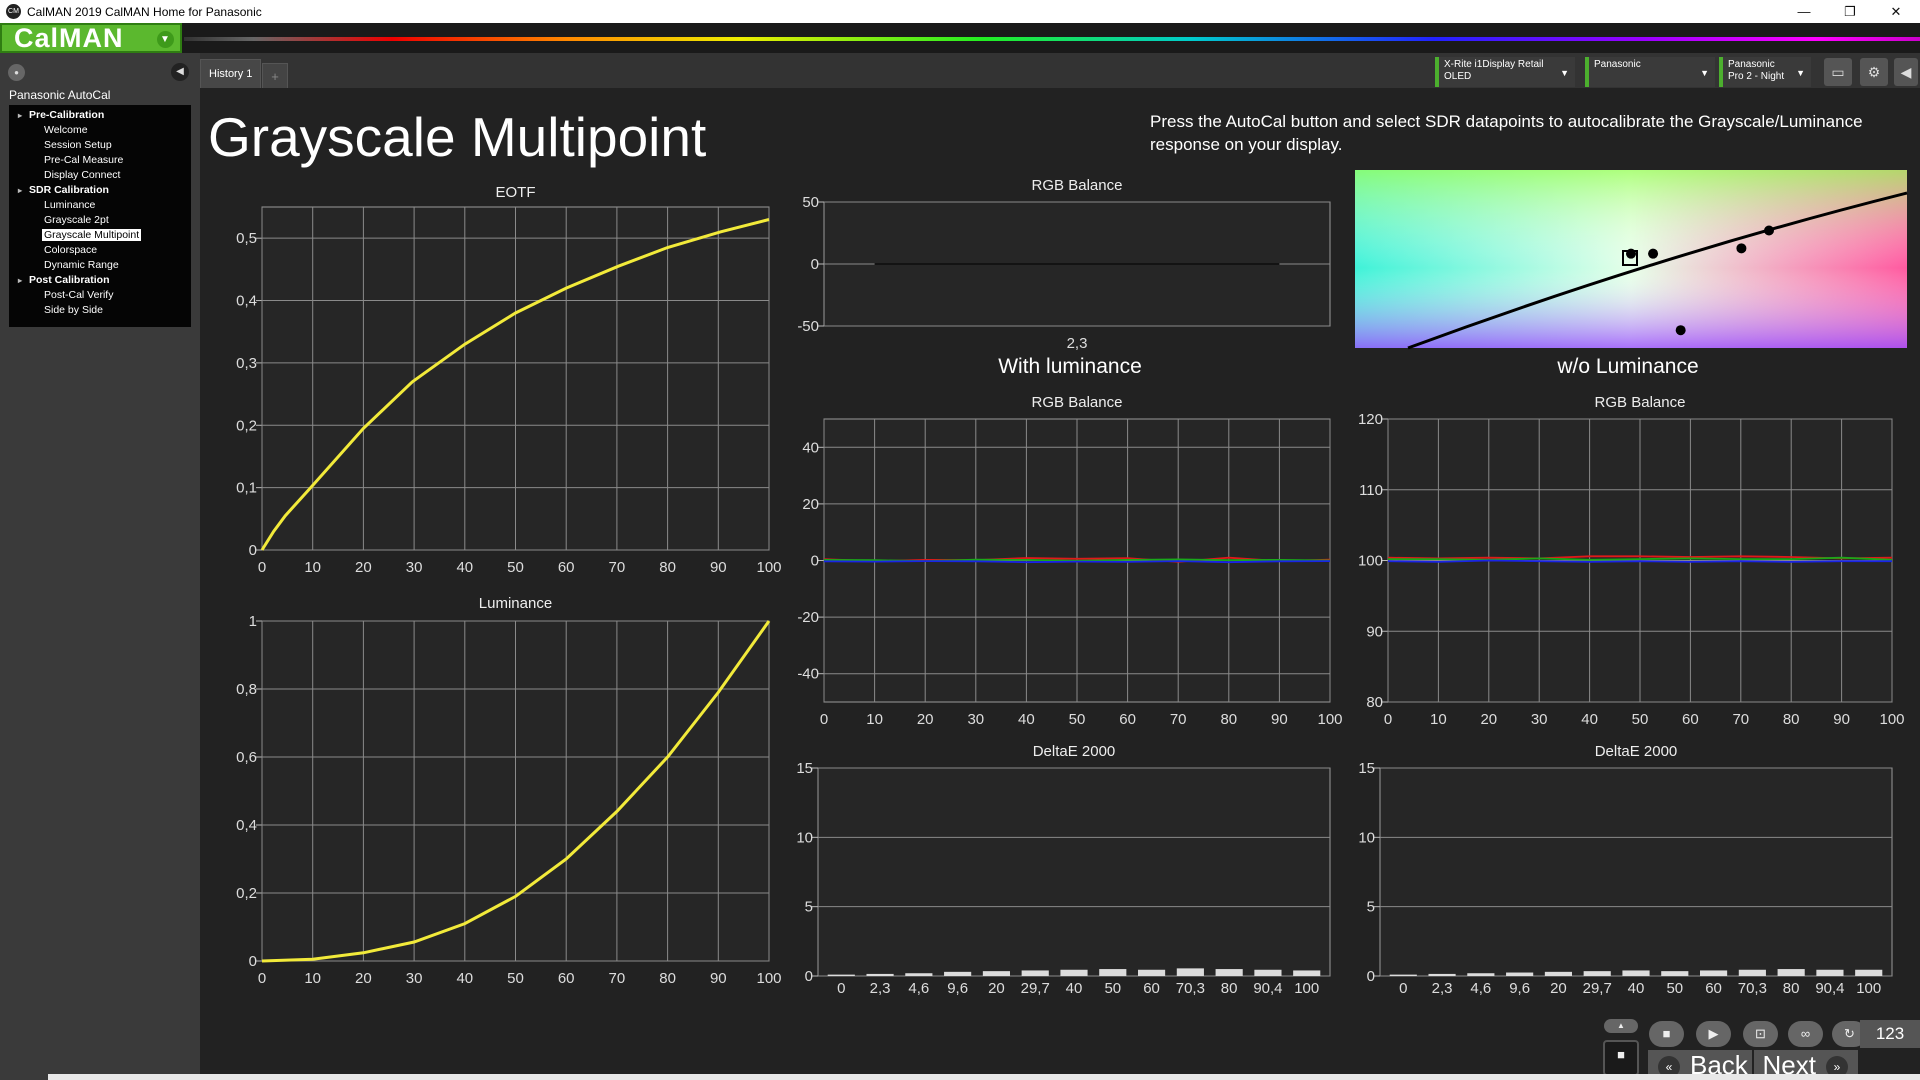 This screenshot has width=1920, height=1080. I want to click on y-tick-label: -50, so click(808, 326).